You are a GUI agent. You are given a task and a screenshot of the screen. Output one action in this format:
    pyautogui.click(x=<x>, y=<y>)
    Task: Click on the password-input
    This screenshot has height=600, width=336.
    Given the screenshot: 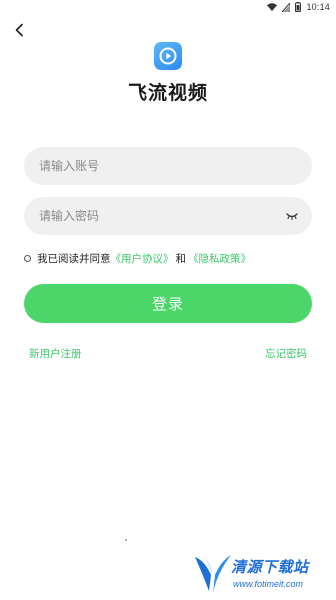 What is the action you would take?
    pyautogui.click(x=146, y=216)
    